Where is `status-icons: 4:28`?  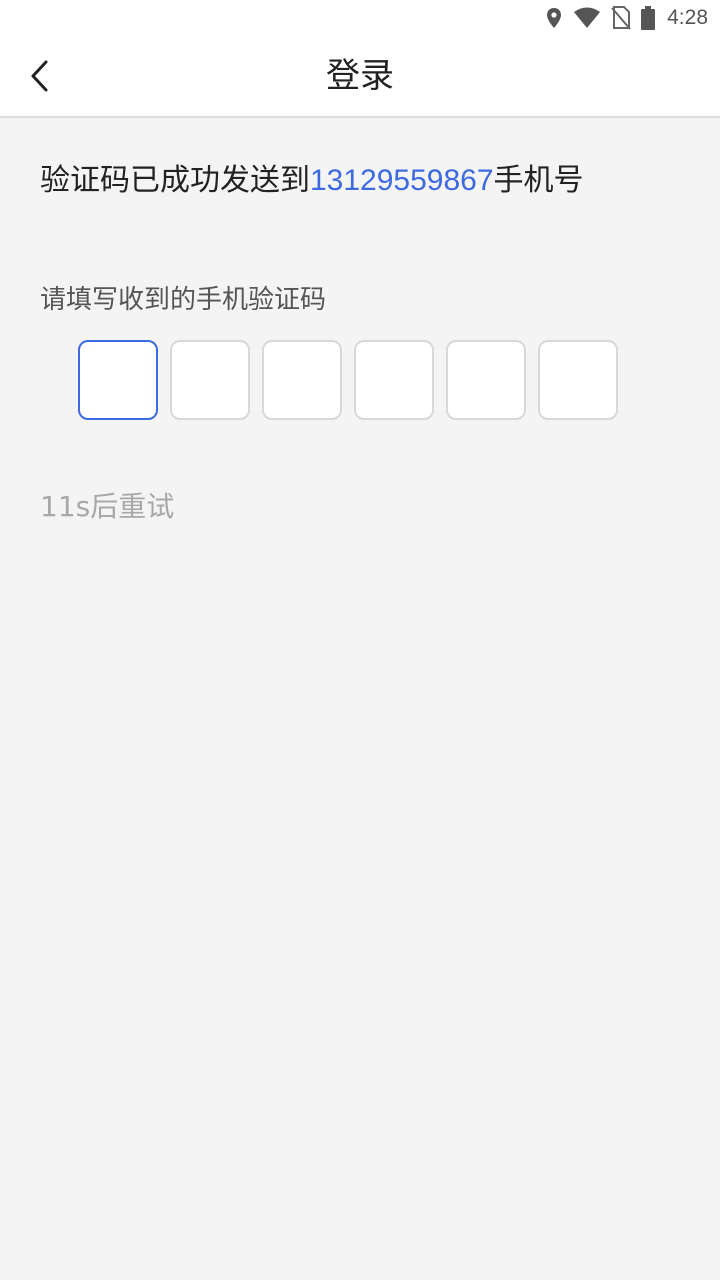
status-icons: 4:28 is located at coordinates (626, 18).